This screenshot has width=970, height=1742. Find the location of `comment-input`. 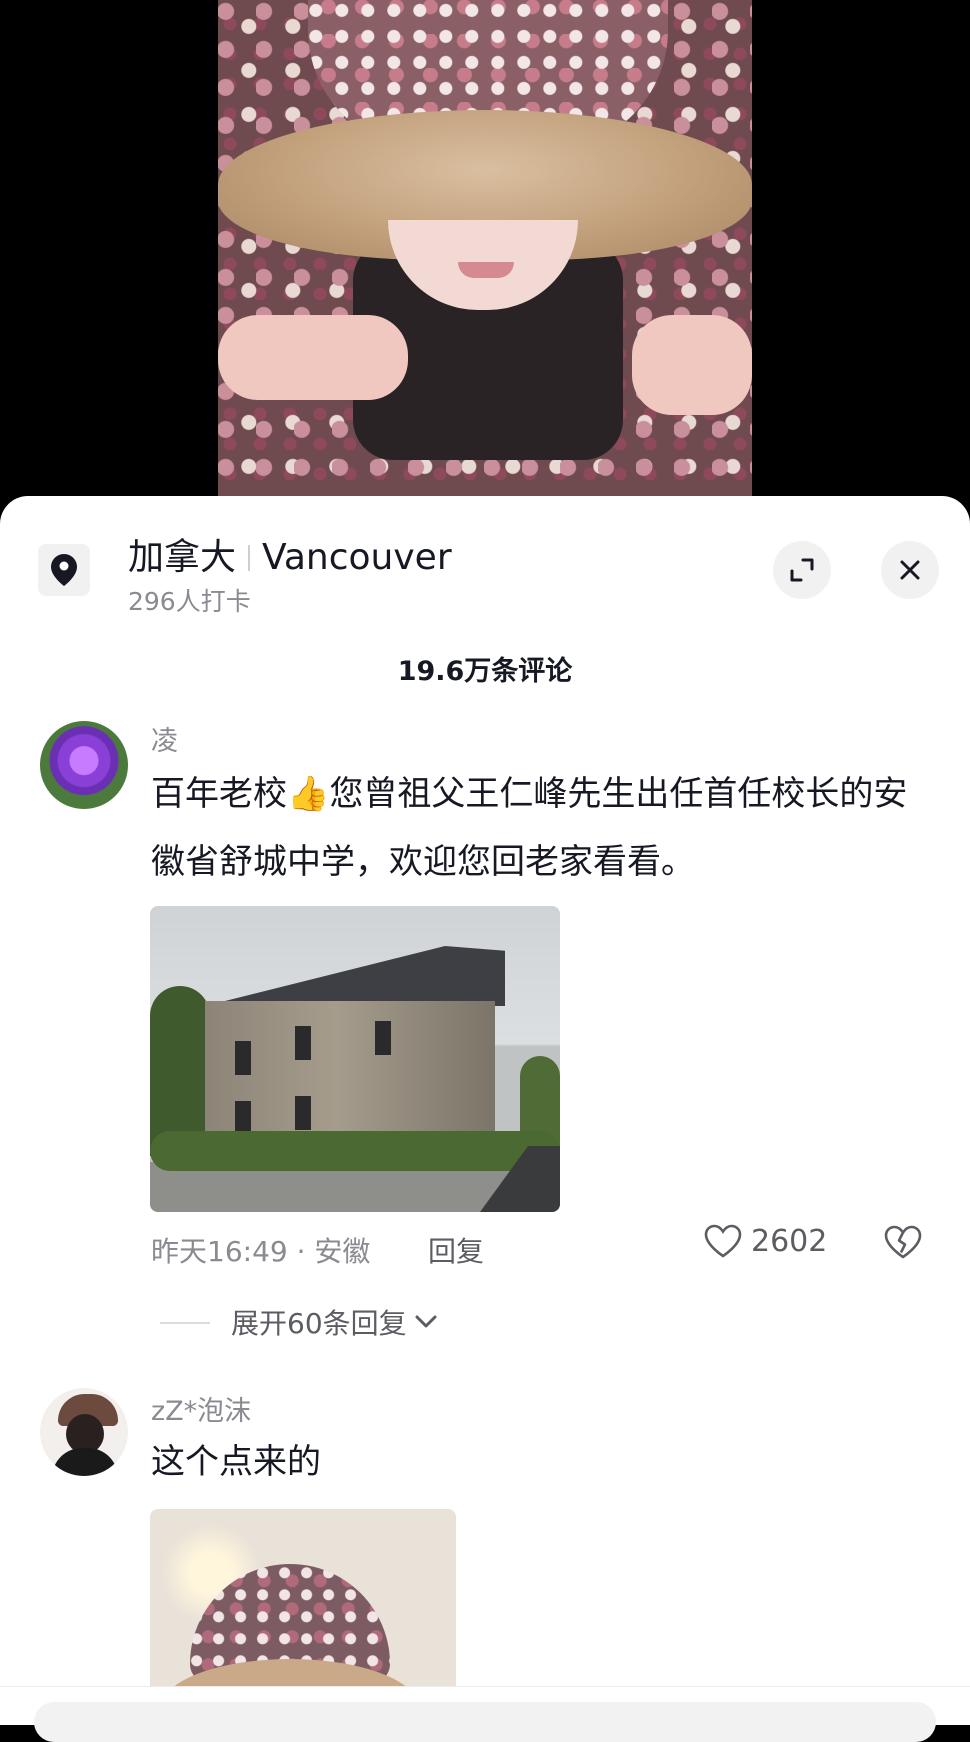

comment-input is located at coordinates (485, 1722).